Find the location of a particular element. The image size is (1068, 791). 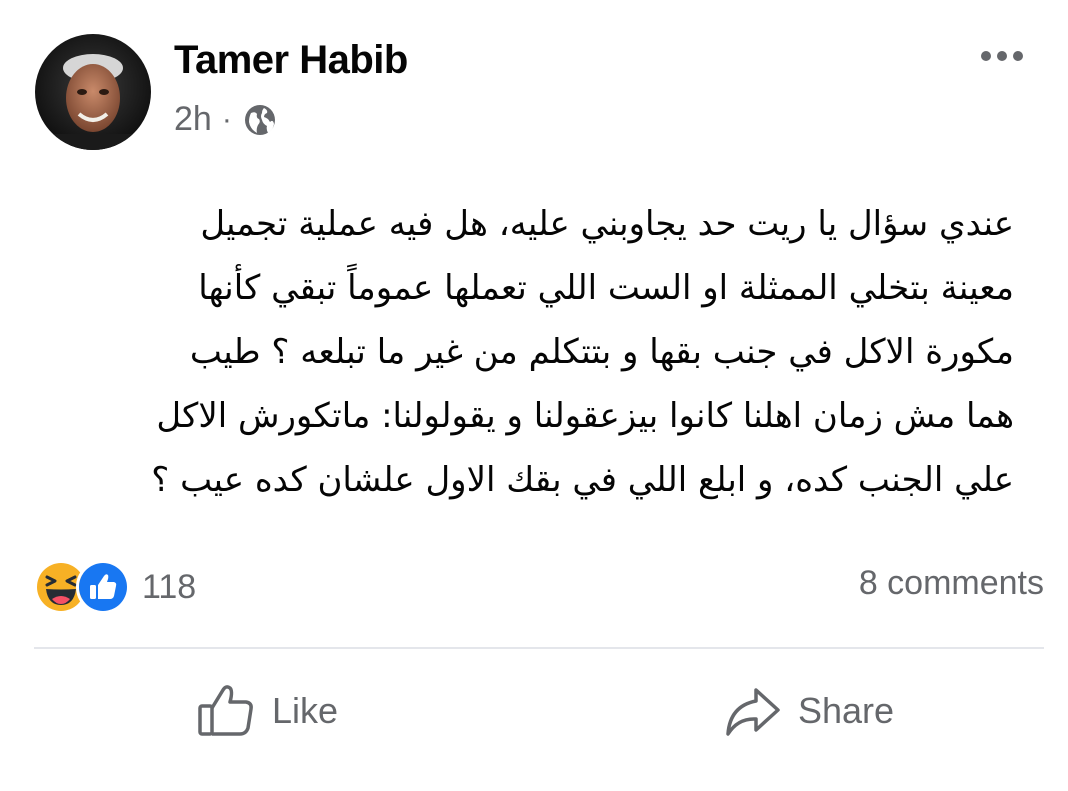

share-label: Share is located at coordinates (846, 710).